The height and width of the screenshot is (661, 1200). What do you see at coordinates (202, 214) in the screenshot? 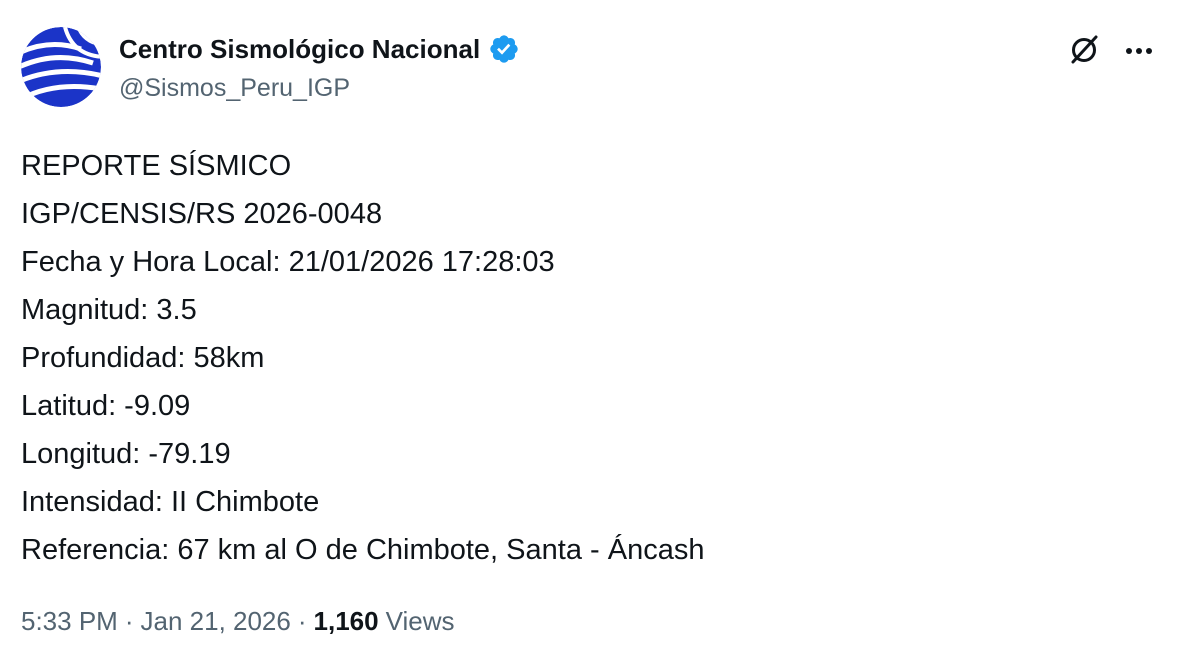
I see `post-line: IGP/CENSIS/RS 2026-0048` at bounding box center [202, 214].